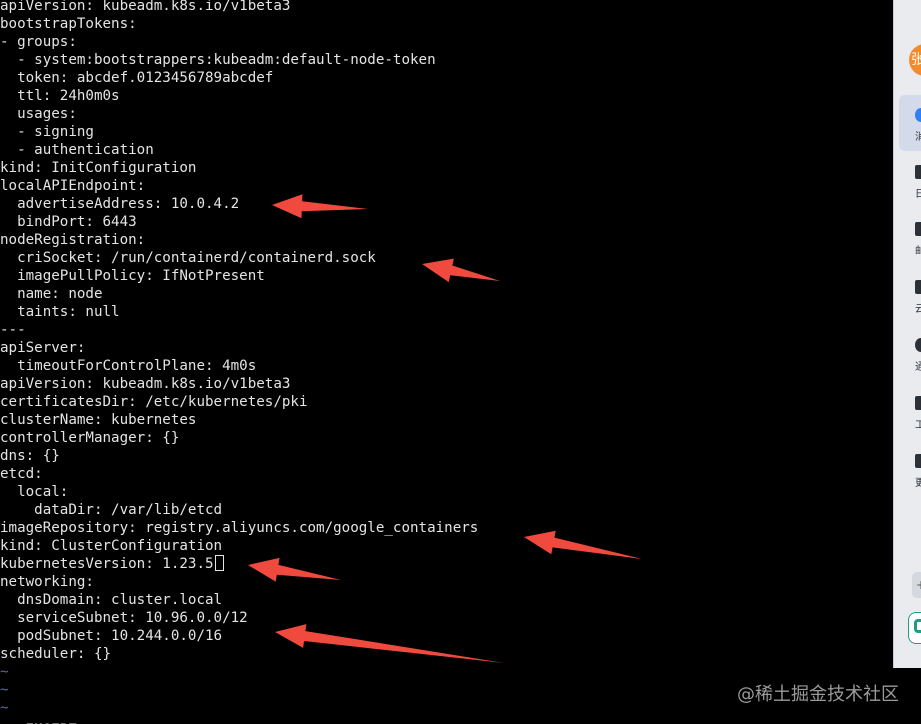 The width and height of the screenshot is (921, 724). I want to click on sidebar-item: 云, so click(907, 302).